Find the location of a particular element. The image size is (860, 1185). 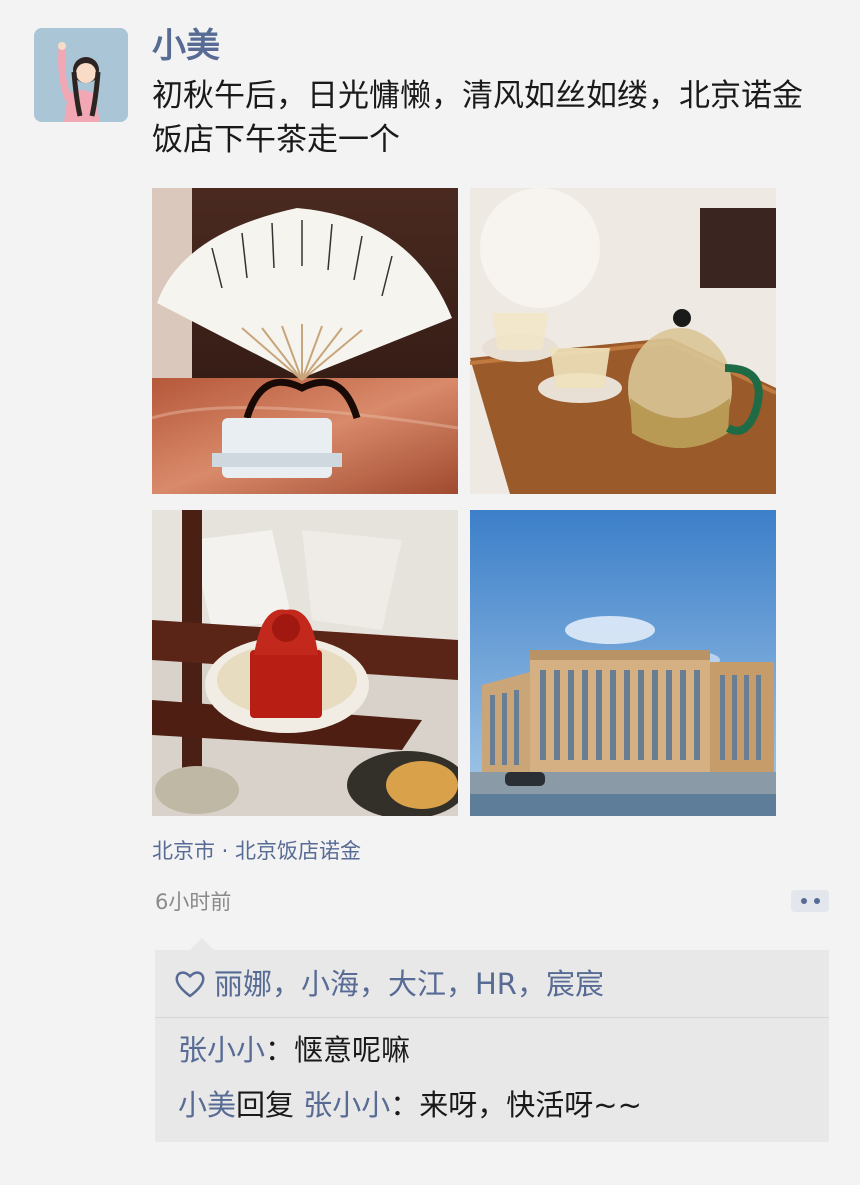

comment-item: 小美回复 张小小：来呀，快活呀~~ is located at coordinates (410, 1105).